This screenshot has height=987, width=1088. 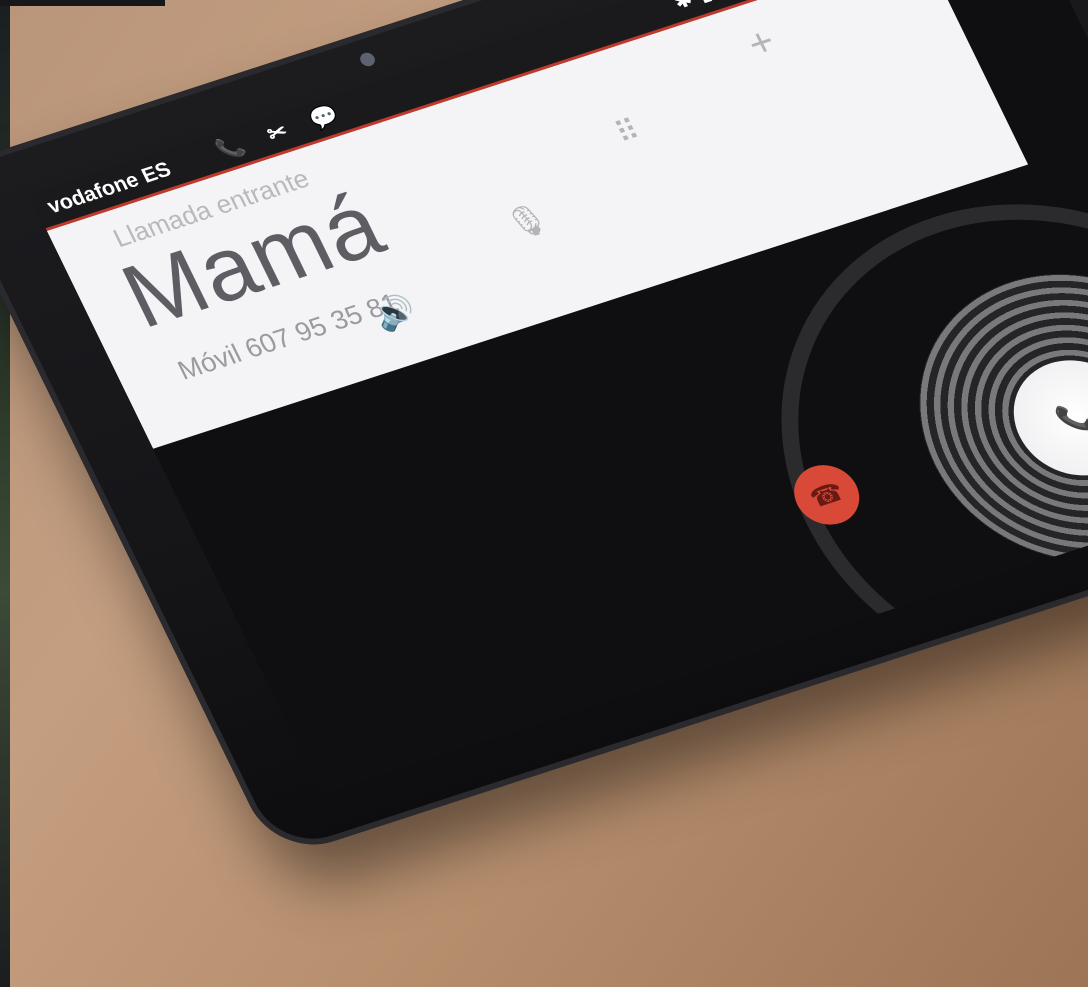 I want to click on keypad-icon: ⠿, so click(x=627, y=132).